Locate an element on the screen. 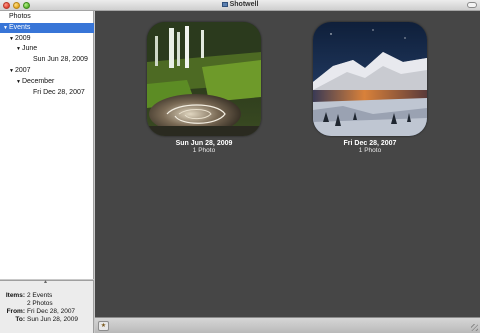 This screenshot has height=333, width=480. info-row-to: To: Sun Jun 28, 2009 is located at coordinates (47, 320).